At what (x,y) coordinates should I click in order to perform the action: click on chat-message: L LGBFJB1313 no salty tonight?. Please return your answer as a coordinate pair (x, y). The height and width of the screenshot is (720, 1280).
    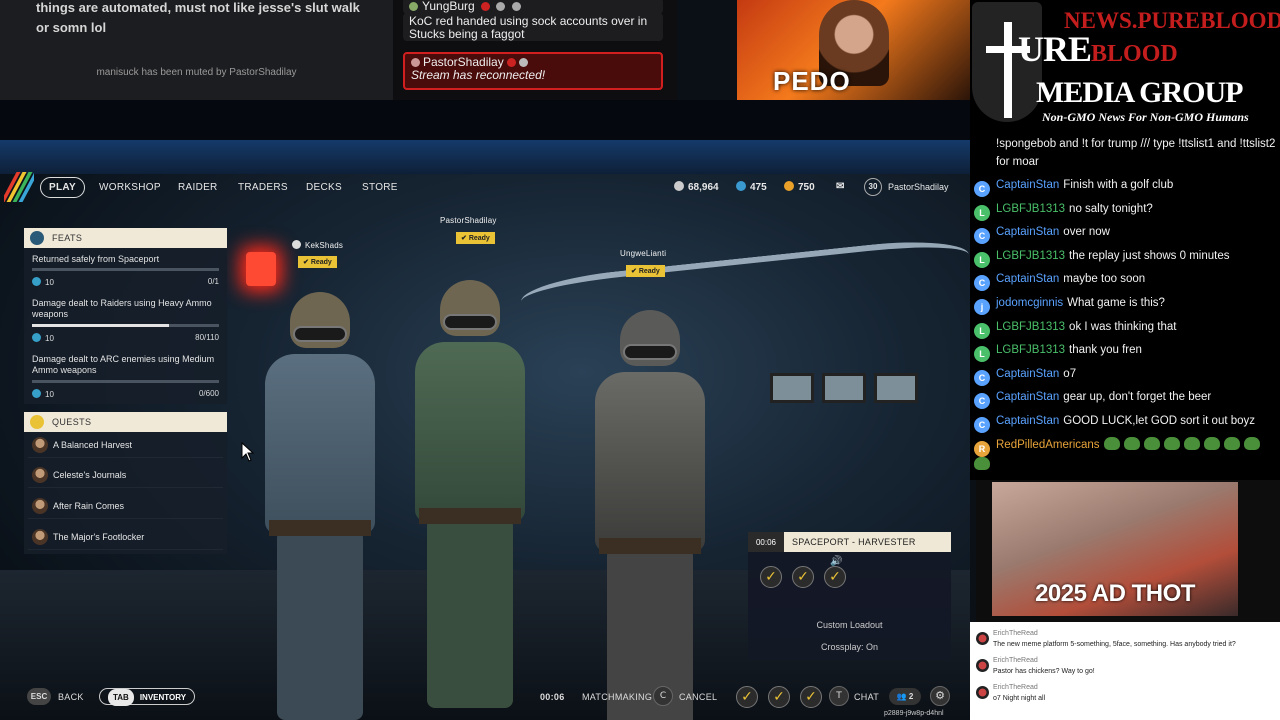
    Looking at the image, I should click on (1125, 211).